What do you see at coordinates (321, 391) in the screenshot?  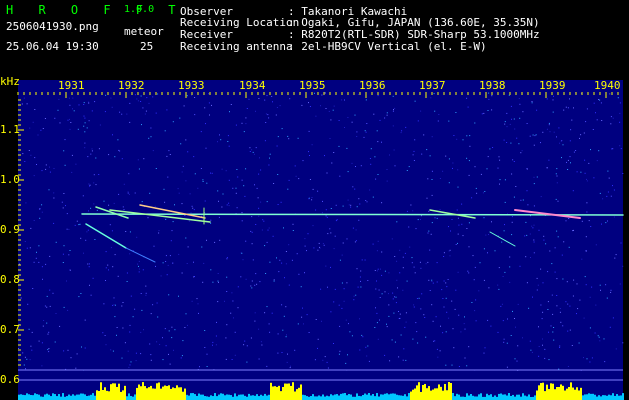 I see `activity-bar` at bounding box center [321, 391].